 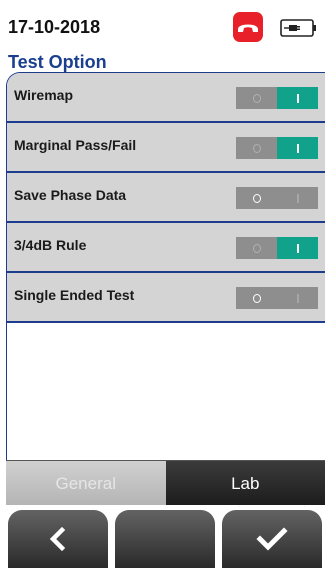 What do you see at coordinates (248, 27) in the screenshot?
I see `hangup-phone-icon` at bounding box center [248, 27].